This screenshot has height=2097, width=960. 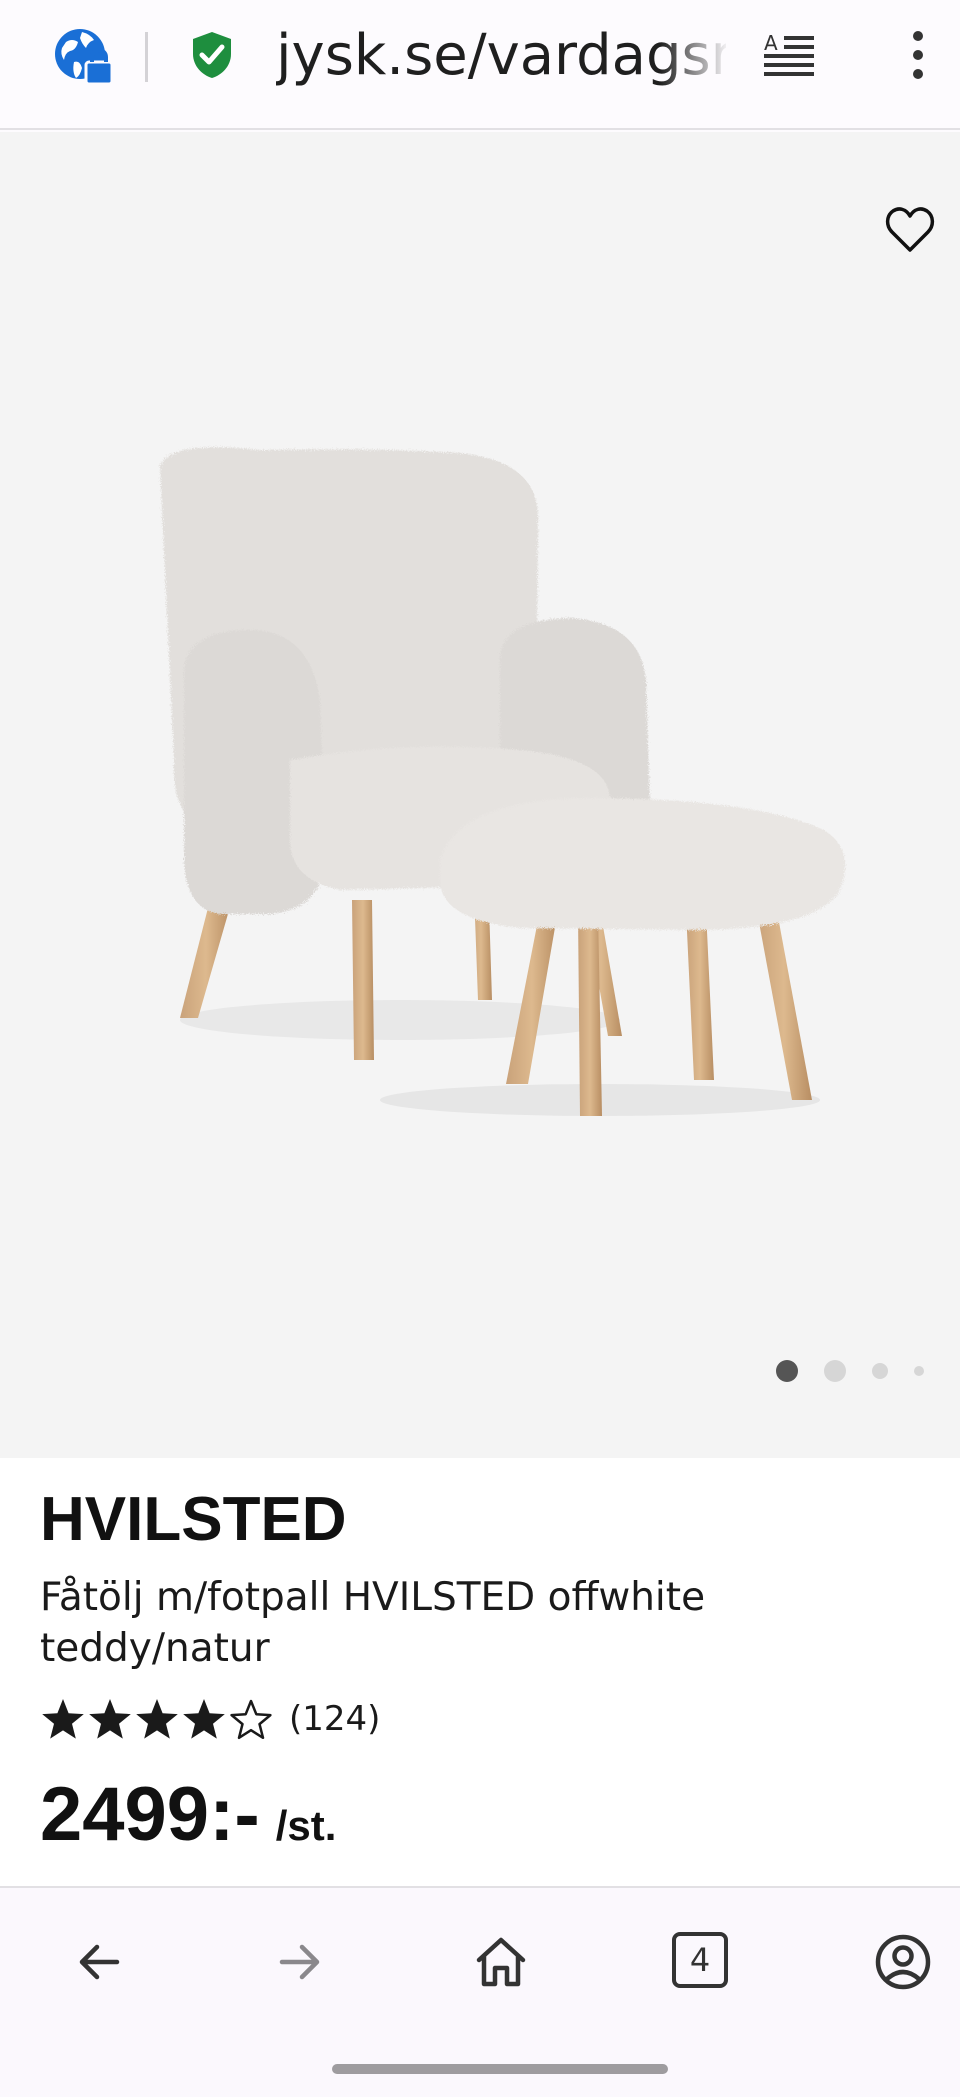 What do you see at coordinates (501, 1962) in the screenshot?
I see `home-icon` at bounding box center [501, 1962].